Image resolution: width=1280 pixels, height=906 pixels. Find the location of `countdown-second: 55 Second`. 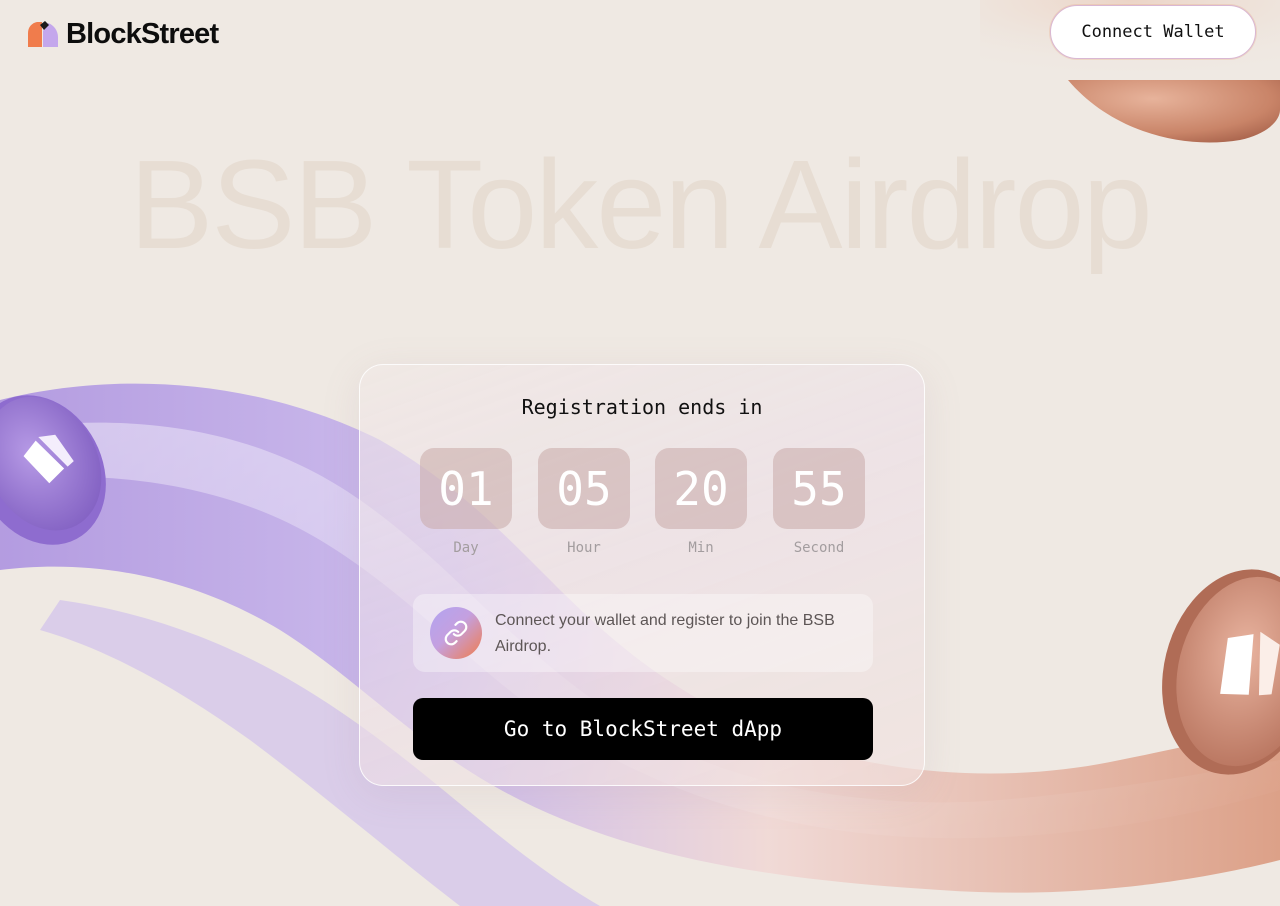

countdown-second: 55 Second is located at coordinates (819, 502).